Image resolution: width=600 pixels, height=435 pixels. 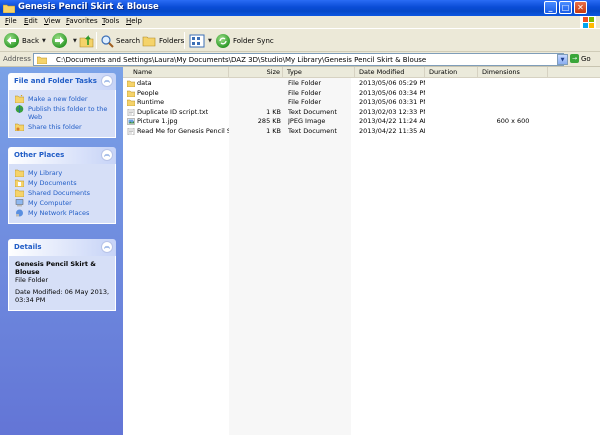 I want to click on up-folder-icon, so click(x=86, y=41).